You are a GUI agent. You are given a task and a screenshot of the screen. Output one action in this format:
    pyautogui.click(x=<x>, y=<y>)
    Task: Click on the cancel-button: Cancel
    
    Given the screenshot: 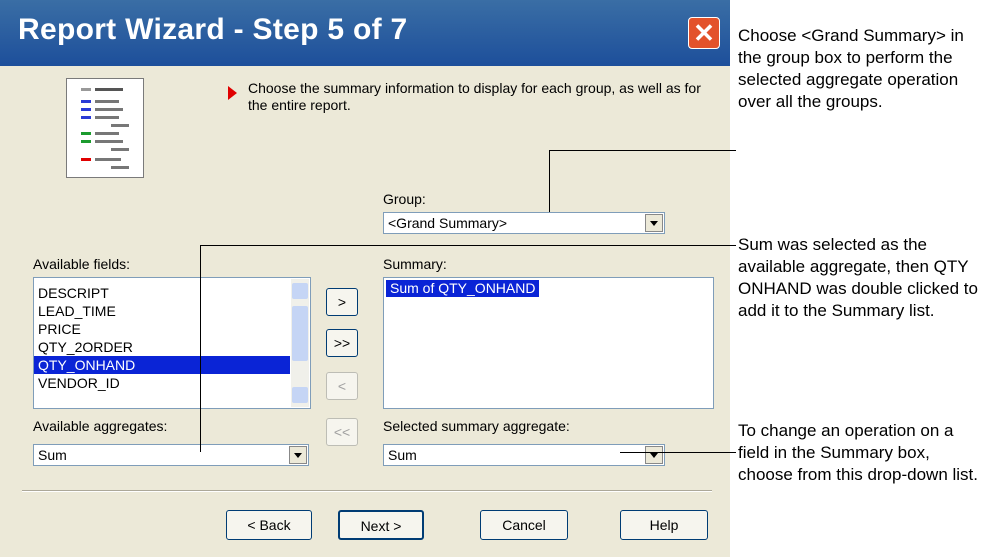 What is the action you would take?
    pyautogui.click(x=524, y=525)
    